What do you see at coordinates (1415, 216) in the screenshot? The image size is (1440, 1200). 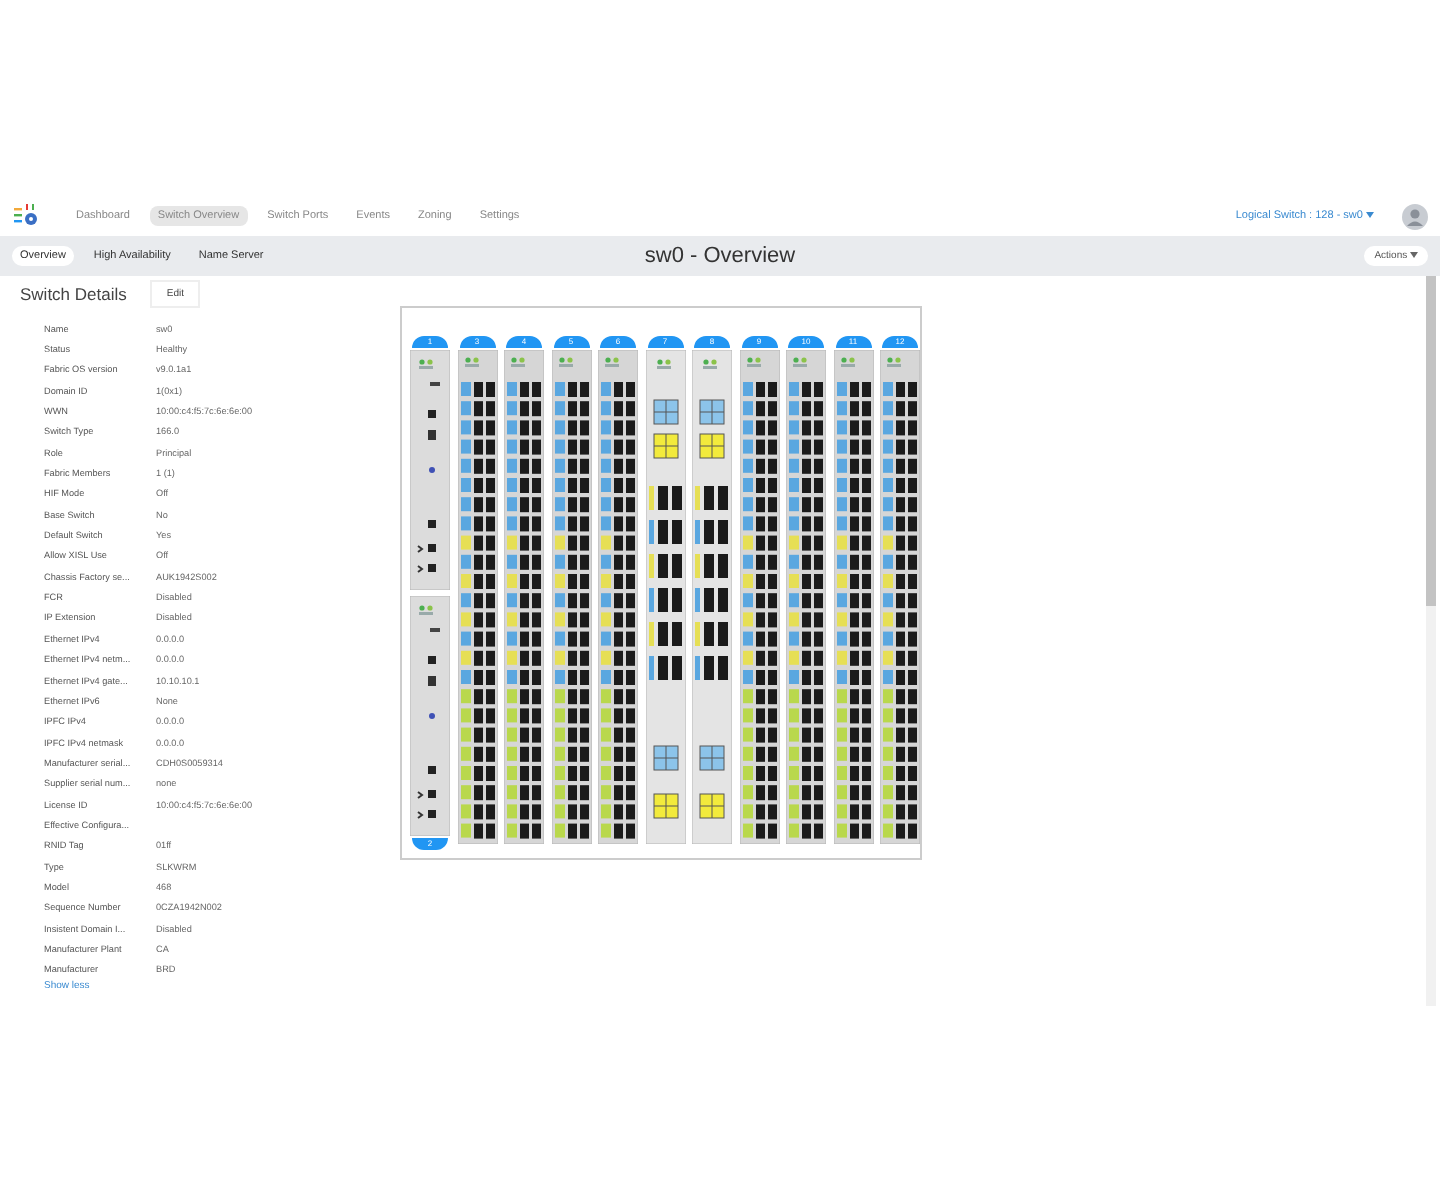 I see `user-avatar-icon` at bounding box center [1415, 216].